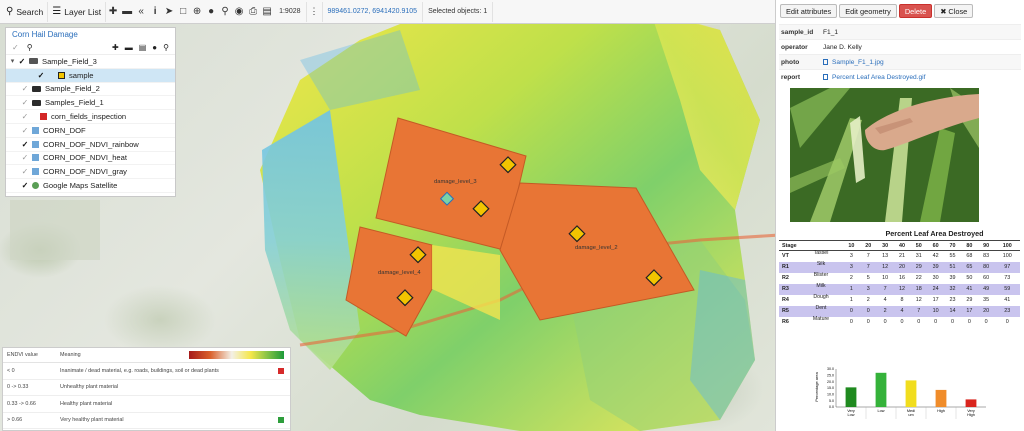 The height and width of the screenshot is (431, 1024). What do you see at coordinates (899, 289) in the screenshot?
I see `table-row: R3 Milk 1 3 7 12 18 24 32 41 49 59` at bounding box center [899, 289].